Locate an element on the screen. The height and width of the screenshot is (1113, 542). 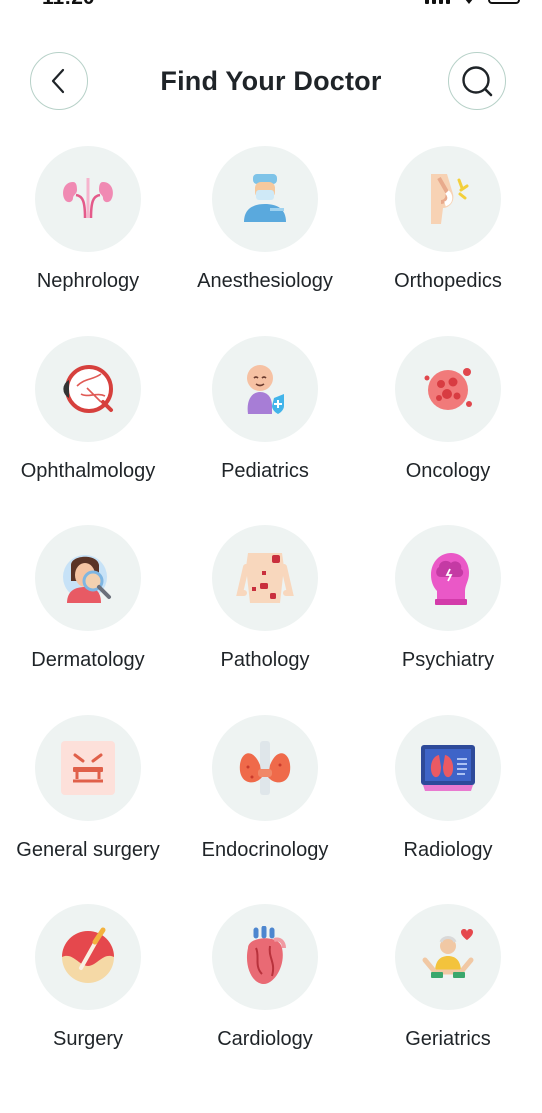
specialty-label: Anesthesiology is located at coordinates (265, 281).